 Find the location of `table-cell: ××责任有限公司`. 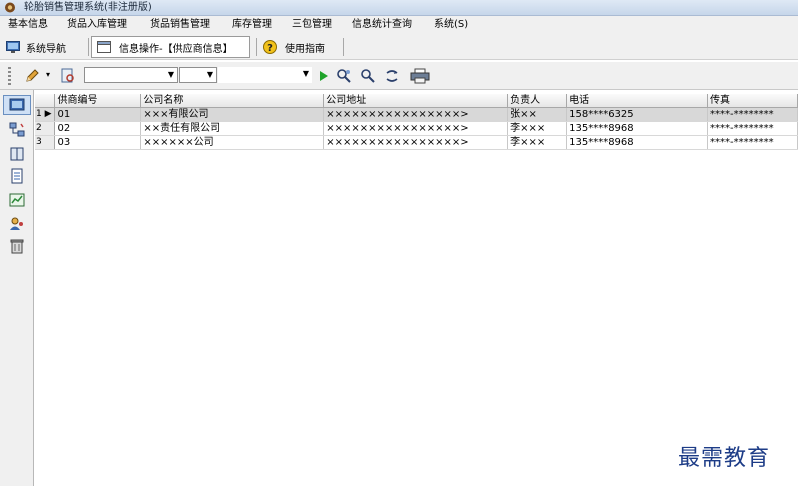

table-cell: ××责任有限公司 is located at coordinates (232, 128).